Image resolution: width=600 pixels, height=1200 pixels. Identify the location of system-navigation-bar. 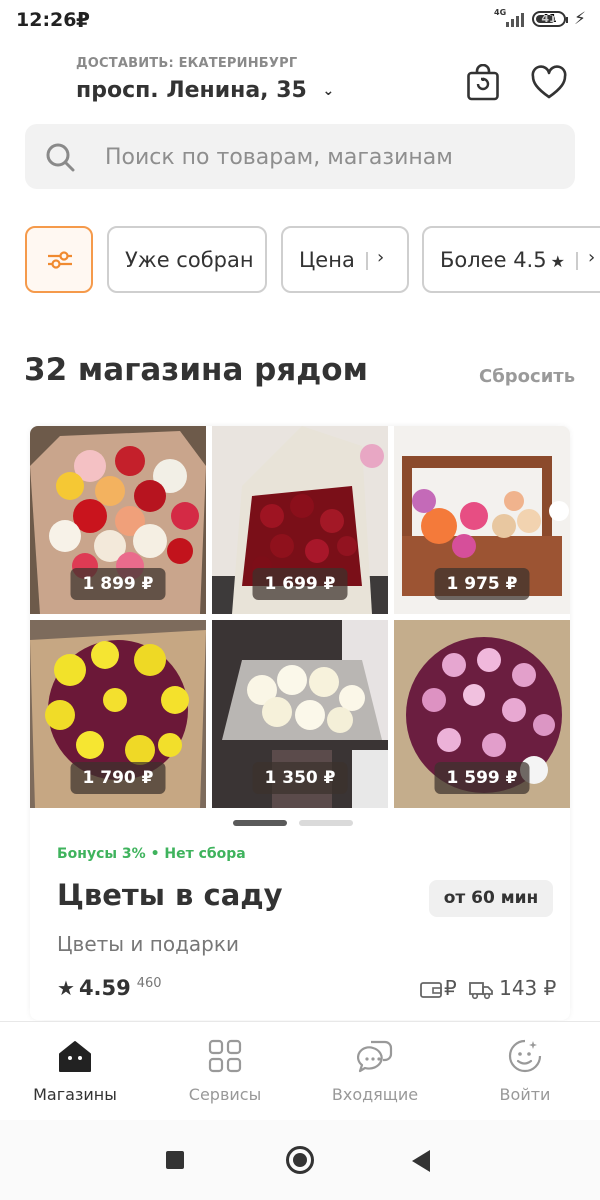
(300, 1160).